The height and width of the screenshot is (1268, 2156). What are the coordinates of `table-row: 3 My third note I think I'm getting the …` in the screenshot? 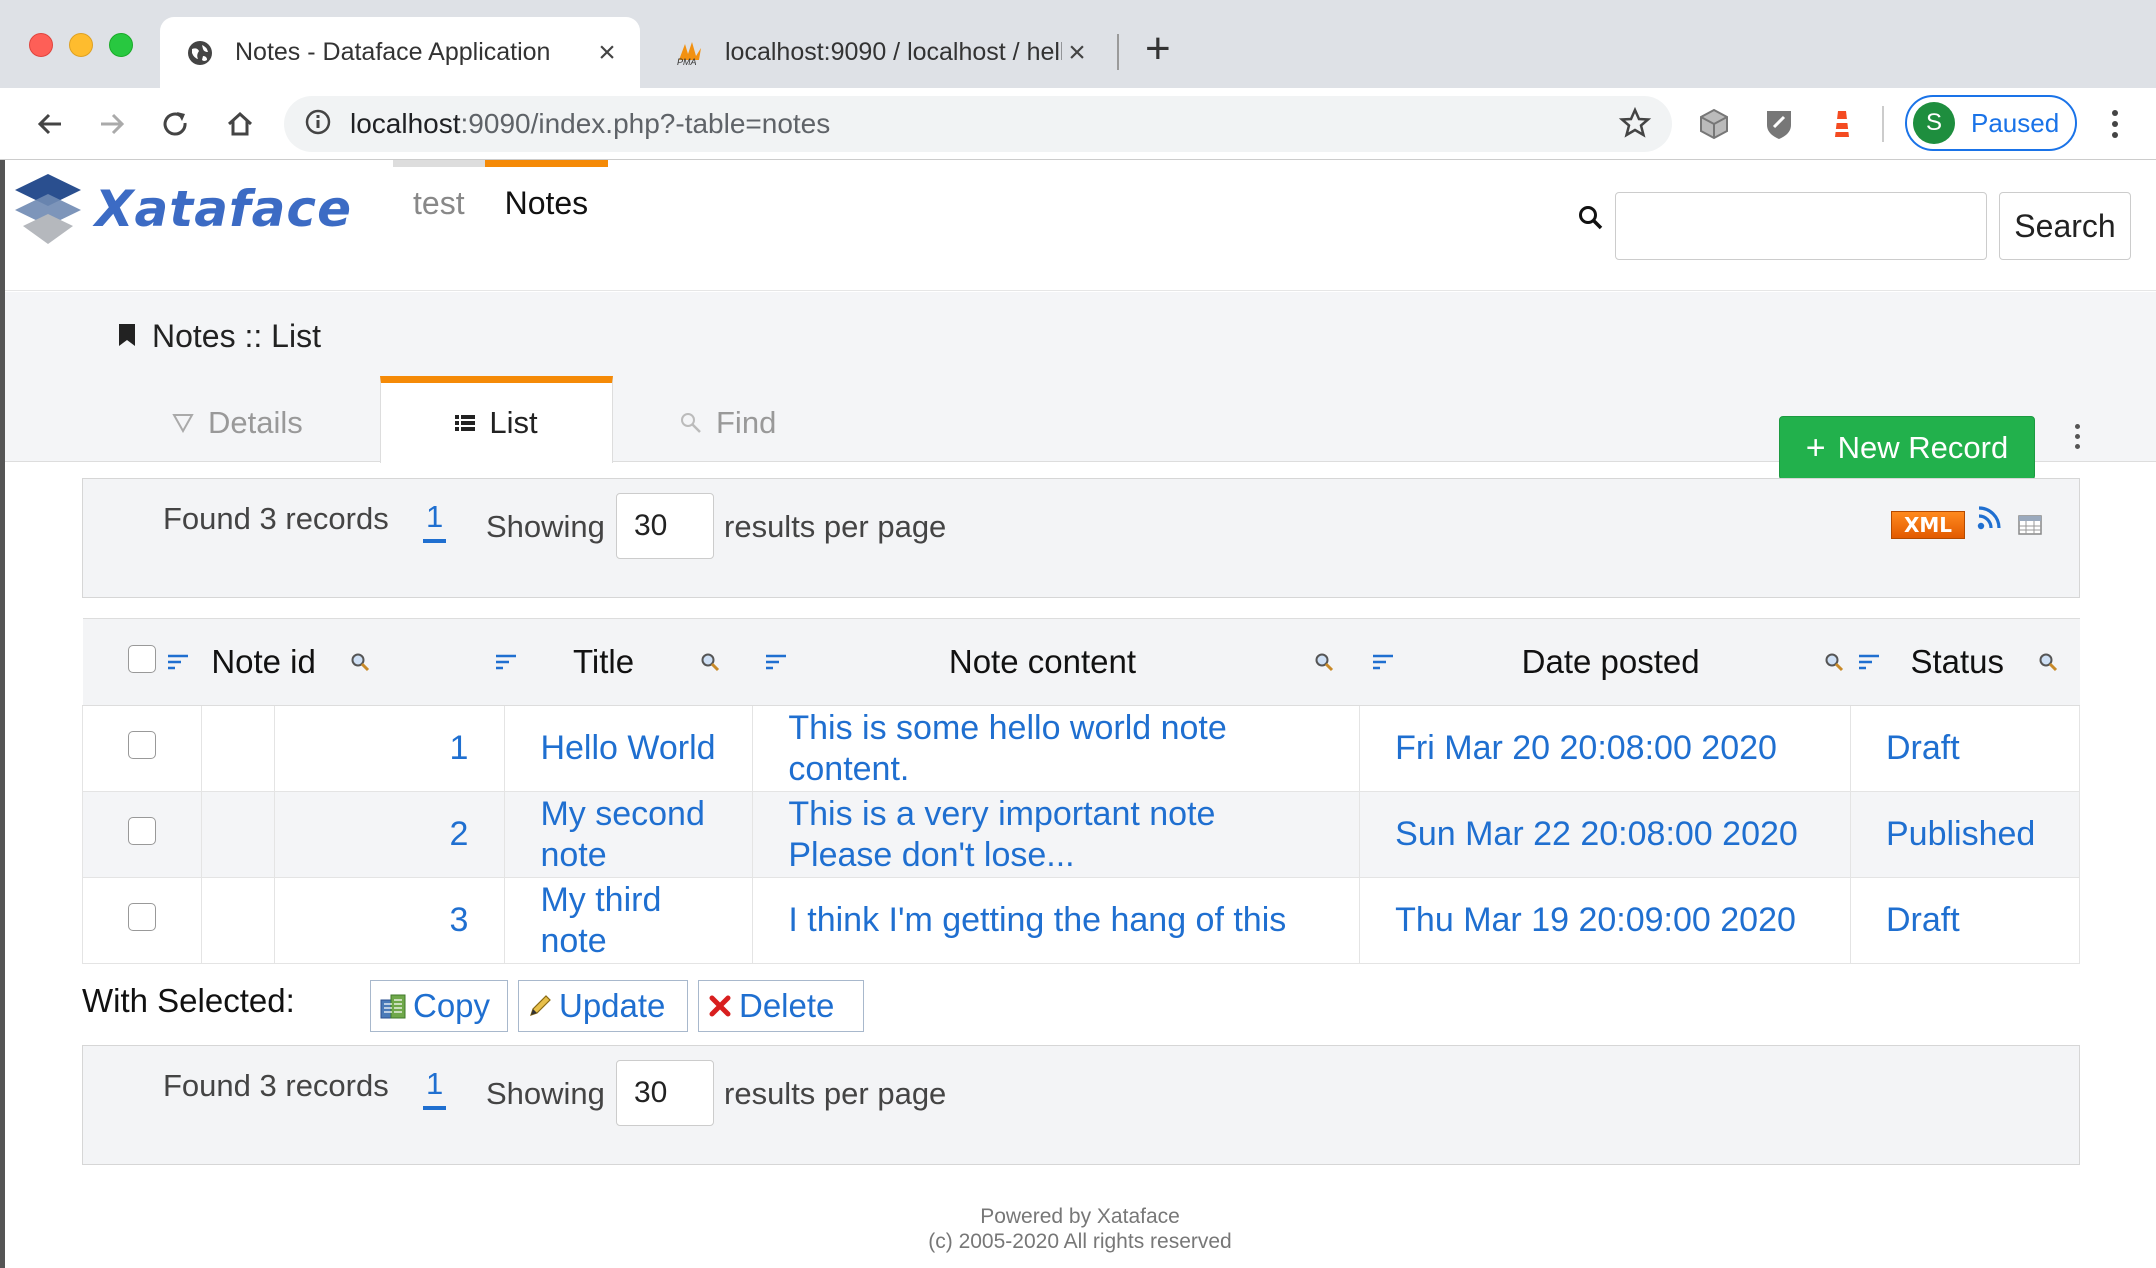 It's located at (1081, 920).